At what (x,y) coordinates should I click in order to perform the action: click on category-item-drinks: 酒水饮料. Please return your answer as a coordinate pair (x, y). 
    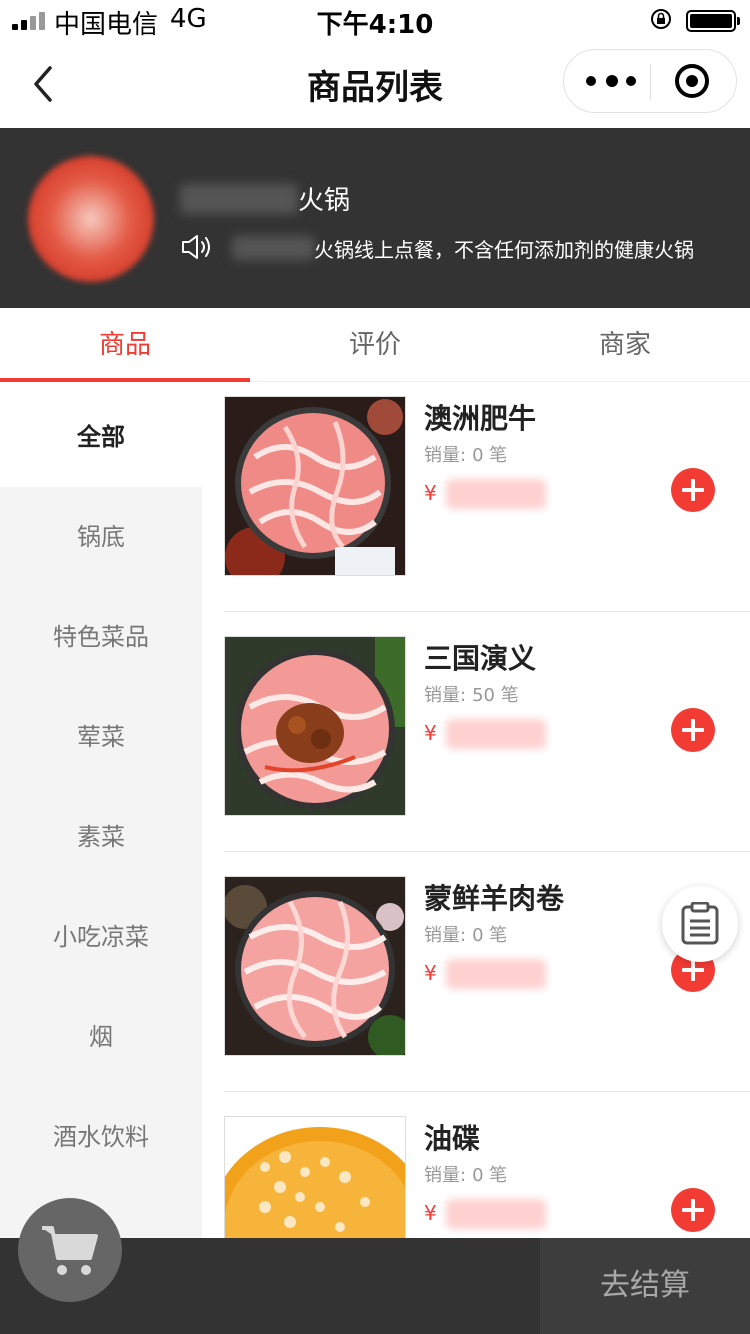
    Looking at the image, I should click on (101, 1137).